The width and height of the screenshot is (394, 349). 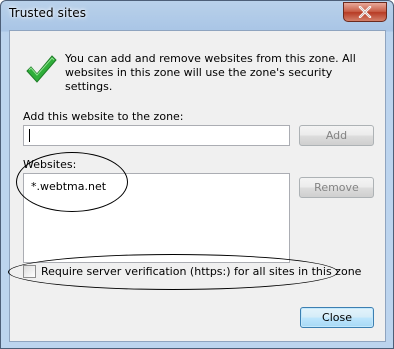 I want to click on window-close-button, so click(x=365, y=12).